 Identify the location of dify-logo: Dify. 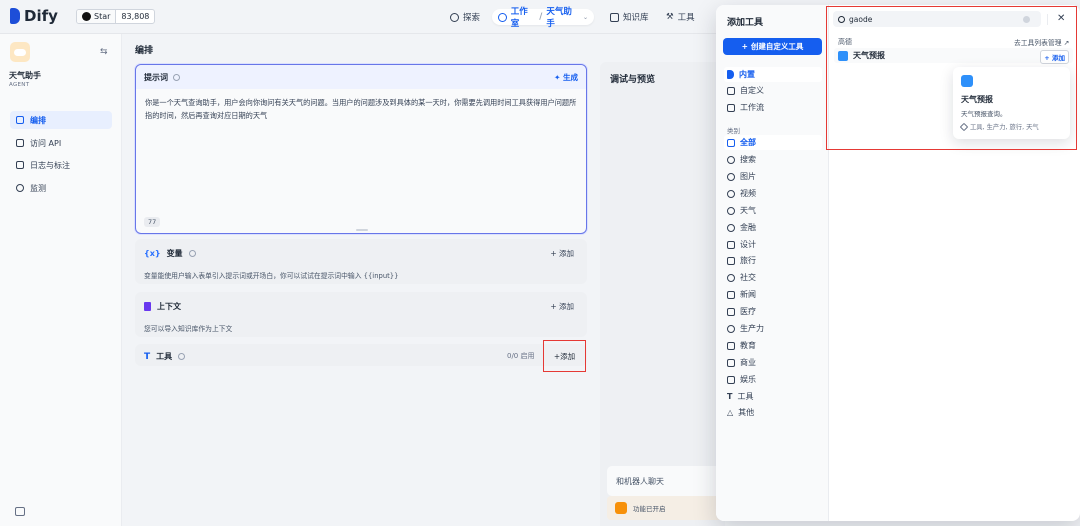
(34, 16).